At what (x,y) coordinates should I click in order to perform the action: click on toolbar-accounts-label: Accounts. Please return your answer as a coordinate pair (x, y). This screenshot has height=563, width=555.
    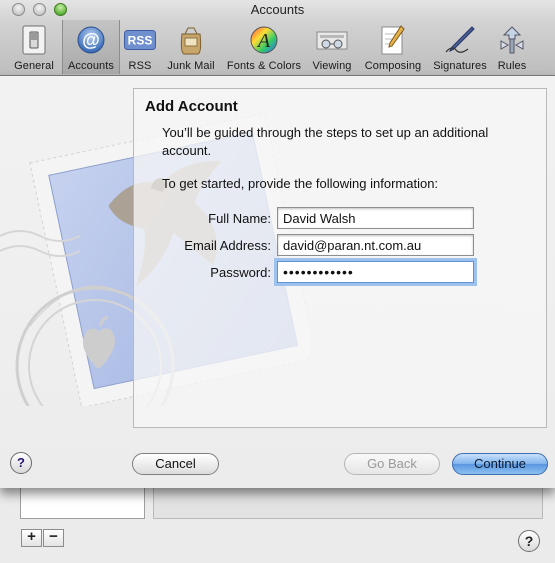
    Looking at the image, I should click on (91, 66).